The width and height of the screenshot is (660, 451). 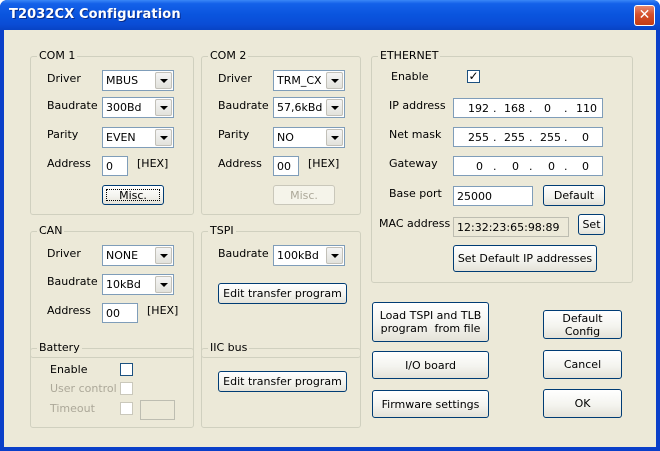 I want to click on eth-mask-label: Net mask, so click(x=415, y=134).